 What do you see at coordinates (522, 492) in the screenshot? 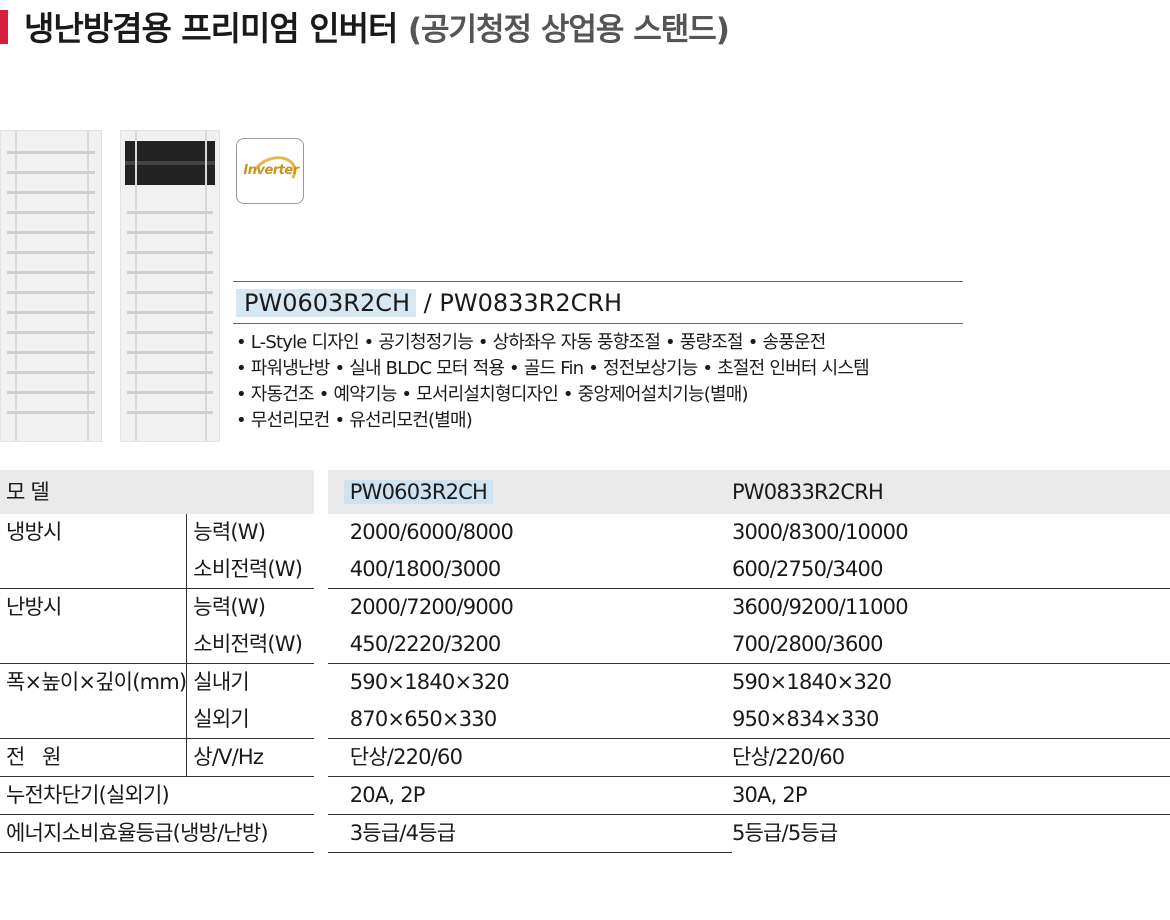
I see `spec-header-model-1: PW0603R2CH` at bounding box center [522, 492].